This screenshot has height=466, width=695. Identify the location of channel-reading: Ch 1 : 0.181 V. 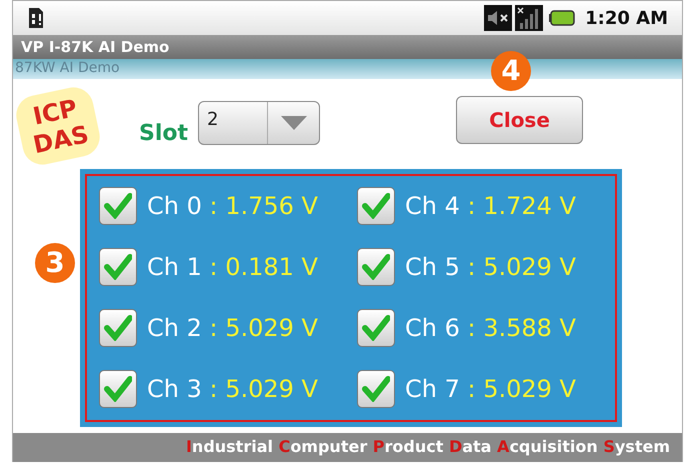
(232, 268).